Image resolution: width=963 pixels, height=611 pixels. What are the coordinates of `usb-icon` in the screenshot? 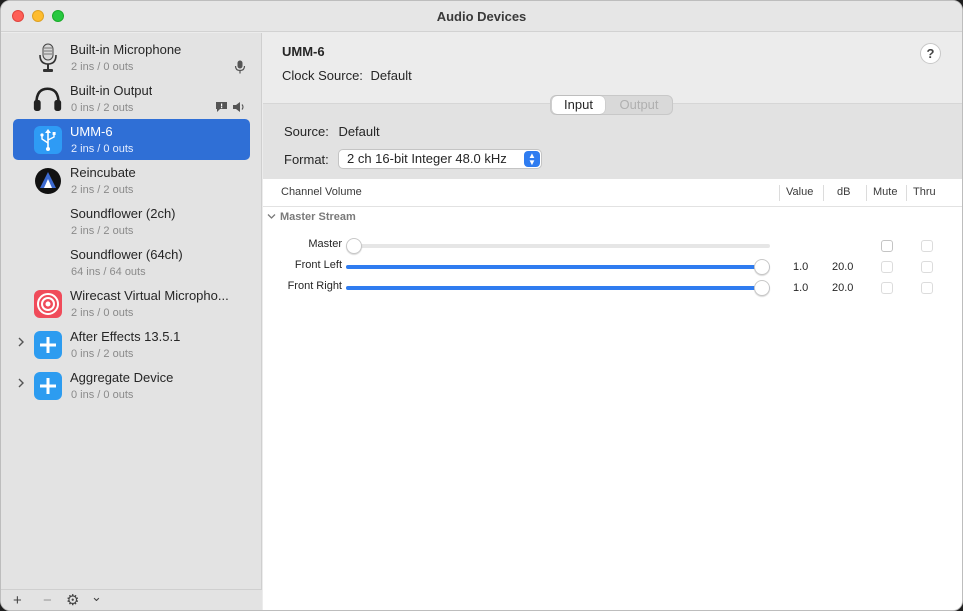 It's located at (47, 139).